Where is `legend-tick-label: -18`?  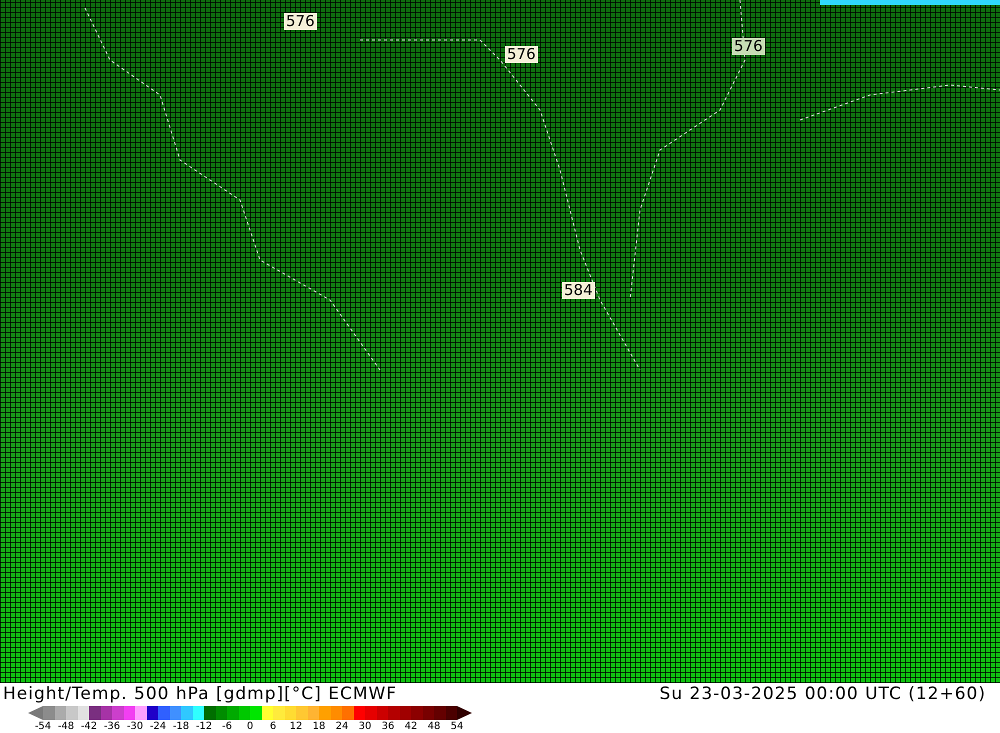
legend-tick-label: -18 is located at coordinates (181, 727).